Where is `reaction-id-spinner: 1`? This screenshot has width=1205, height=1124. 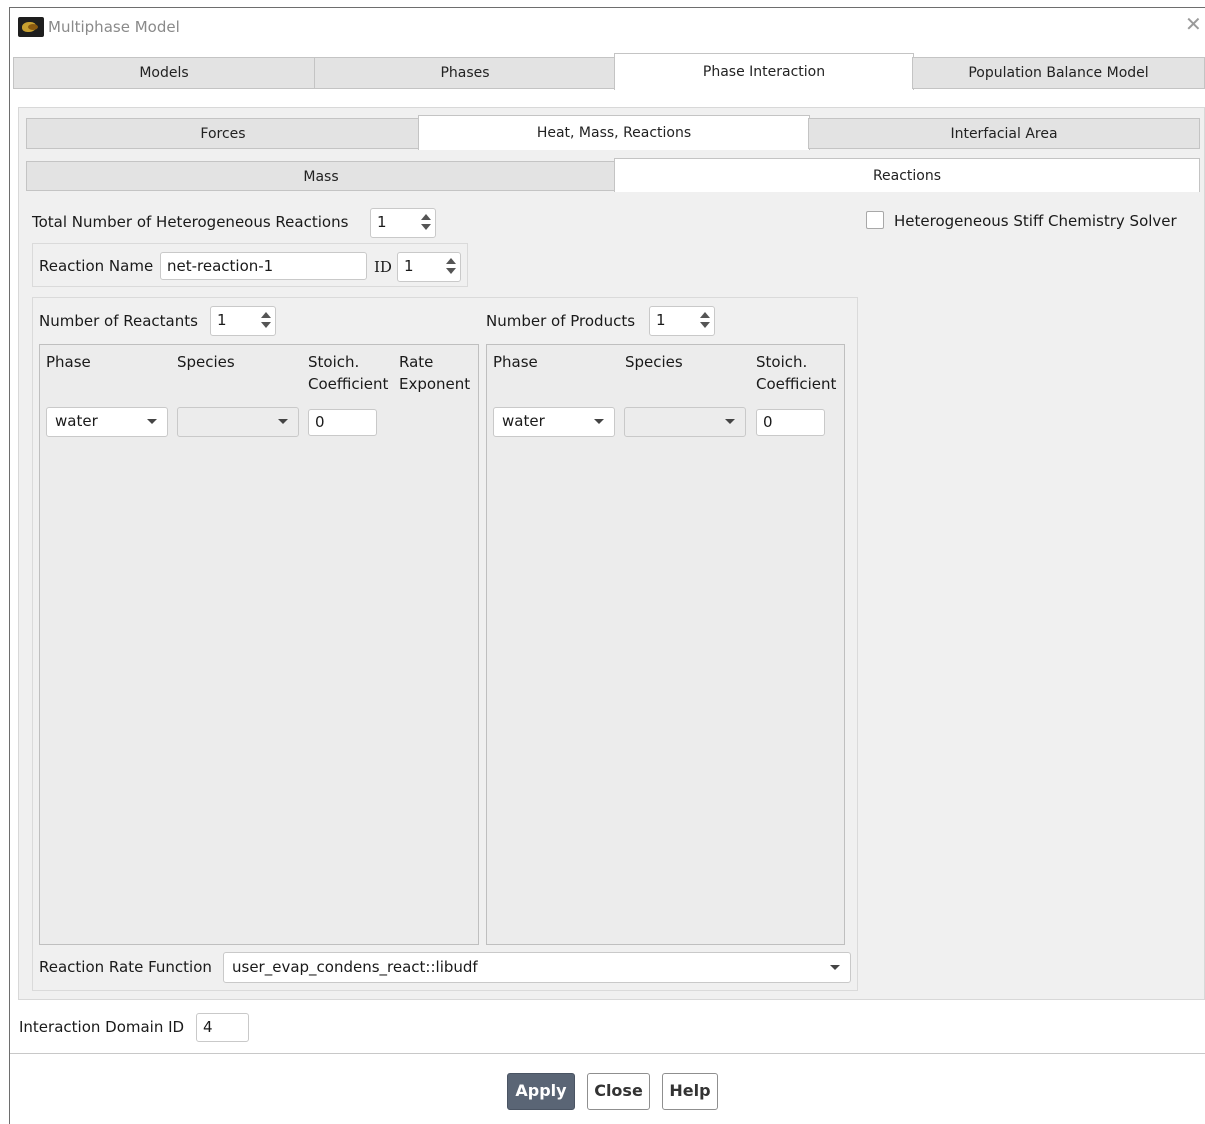
reaction-id-spinner: 1 is located at coordinates (429, 267).